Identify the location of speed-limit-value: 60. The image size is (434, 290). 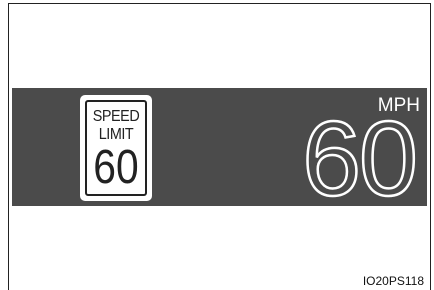
(116, 167).